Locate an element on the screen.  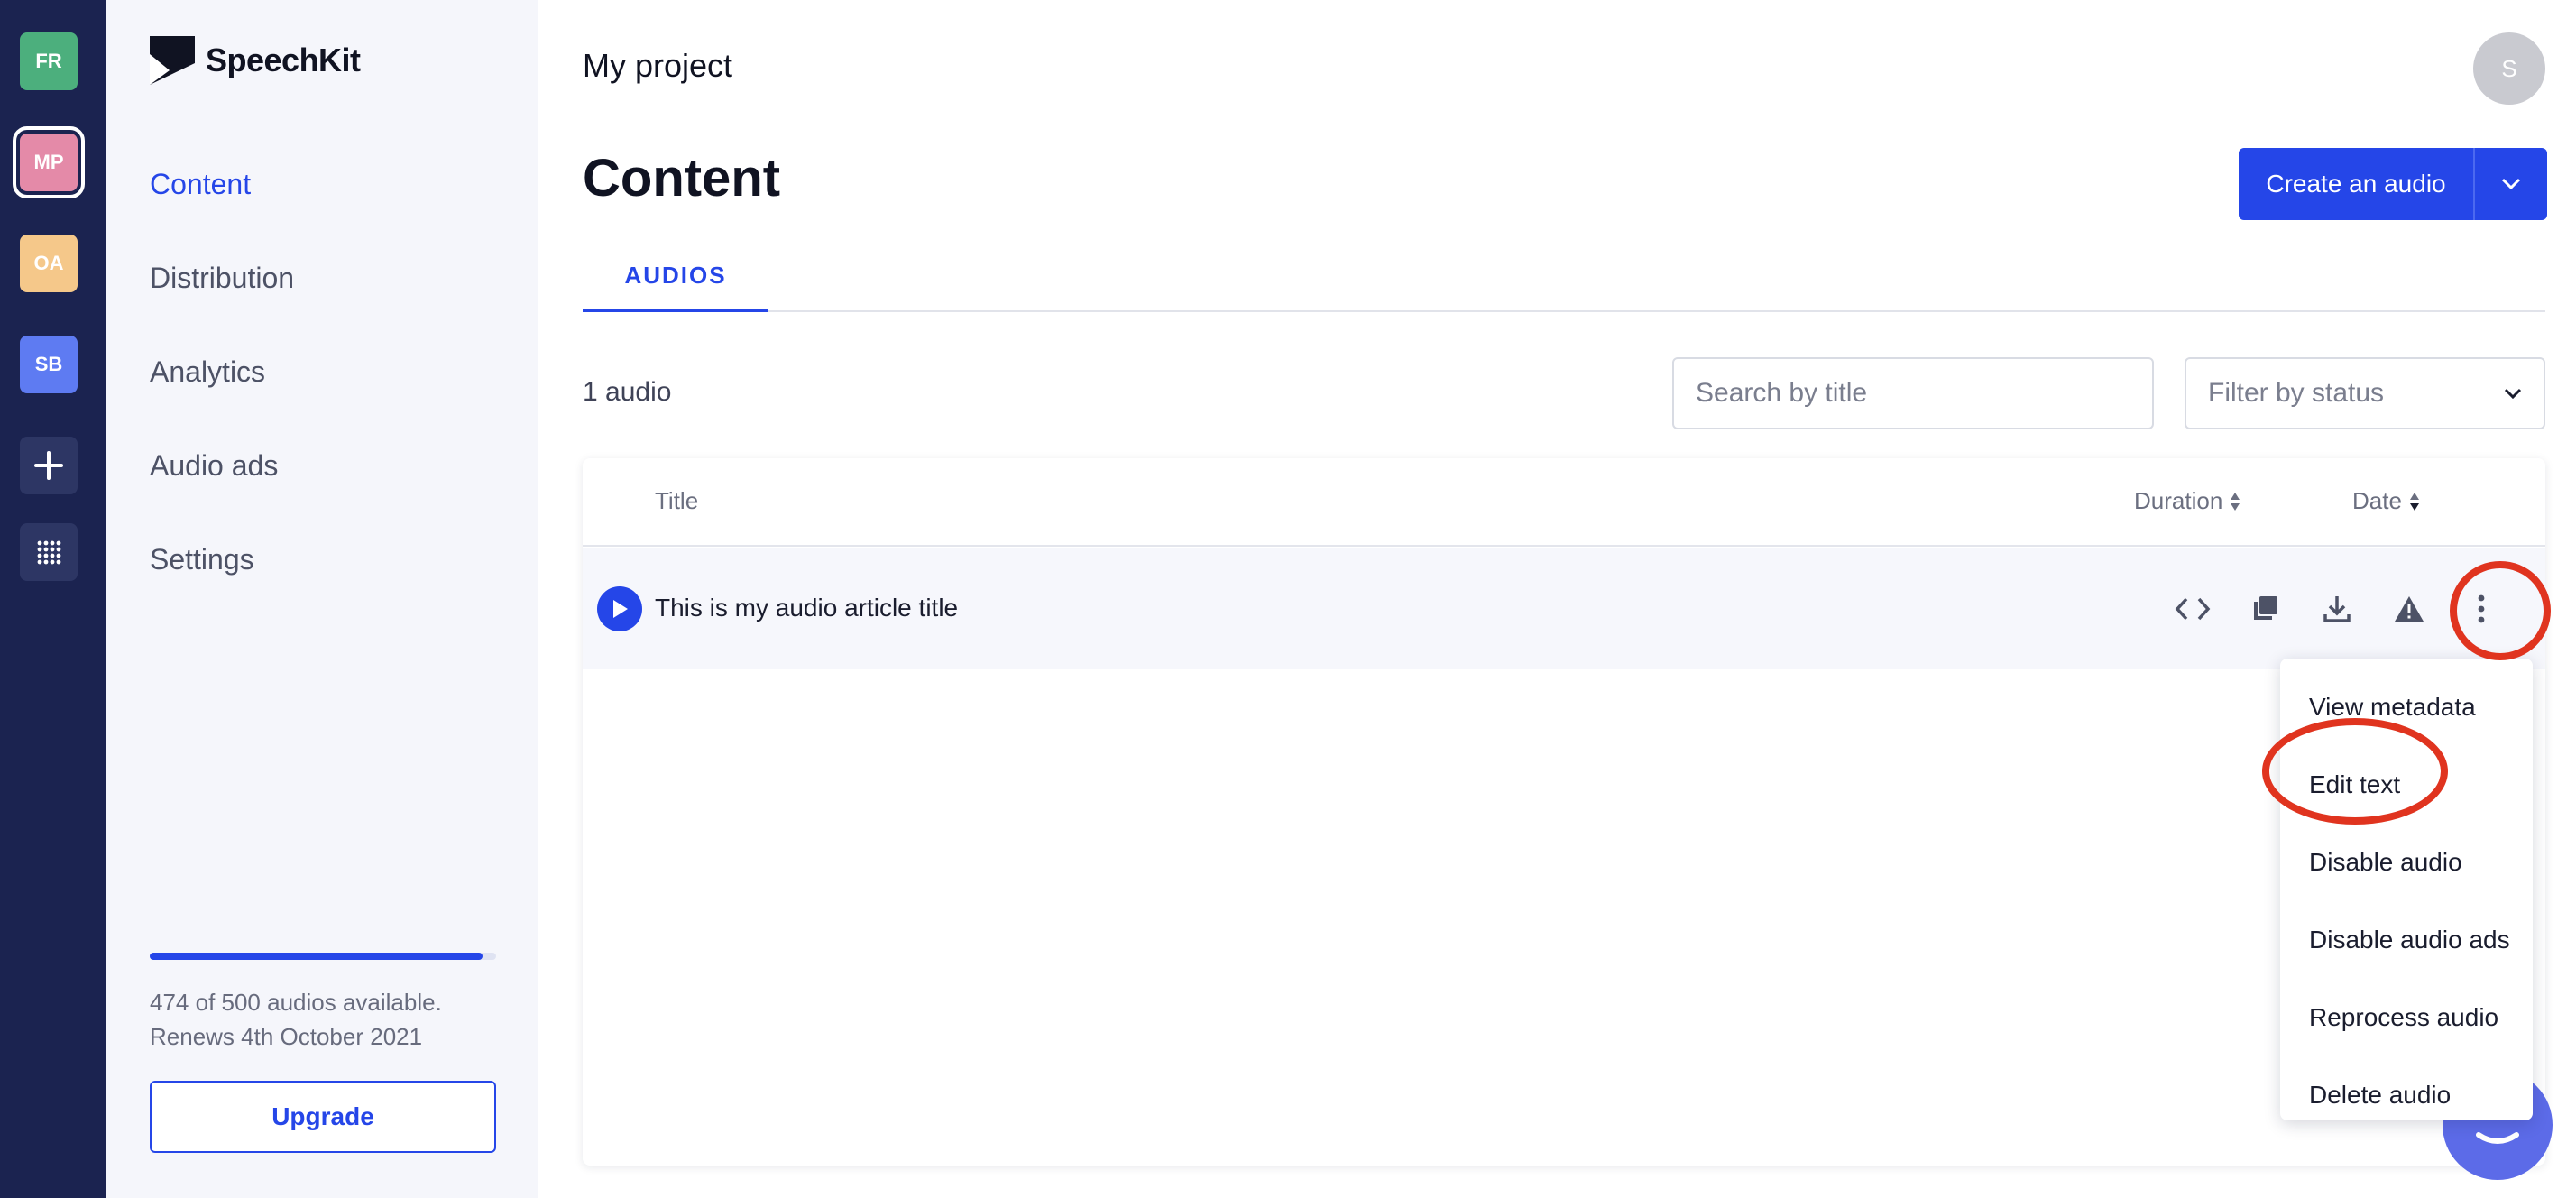
menu-delete-audio: Delete audio is located at coordinates (2380, 1095).